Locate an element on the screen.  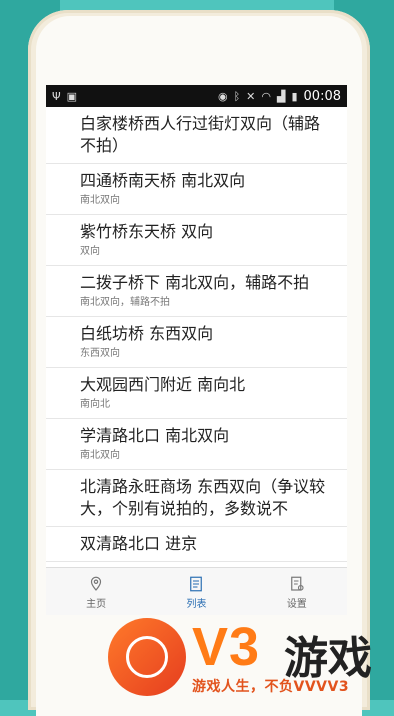
tab-label: 列表 is located at coordinates (196, 604).